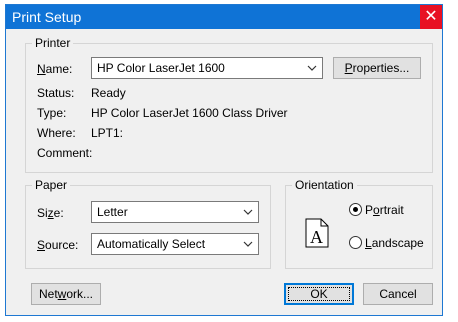 The image size is (458, 322). Describe the element at coordinates (189, 113) in the screenshot. I see `type-value: HP Color LaserJet 1600 Class Driver` at that location.